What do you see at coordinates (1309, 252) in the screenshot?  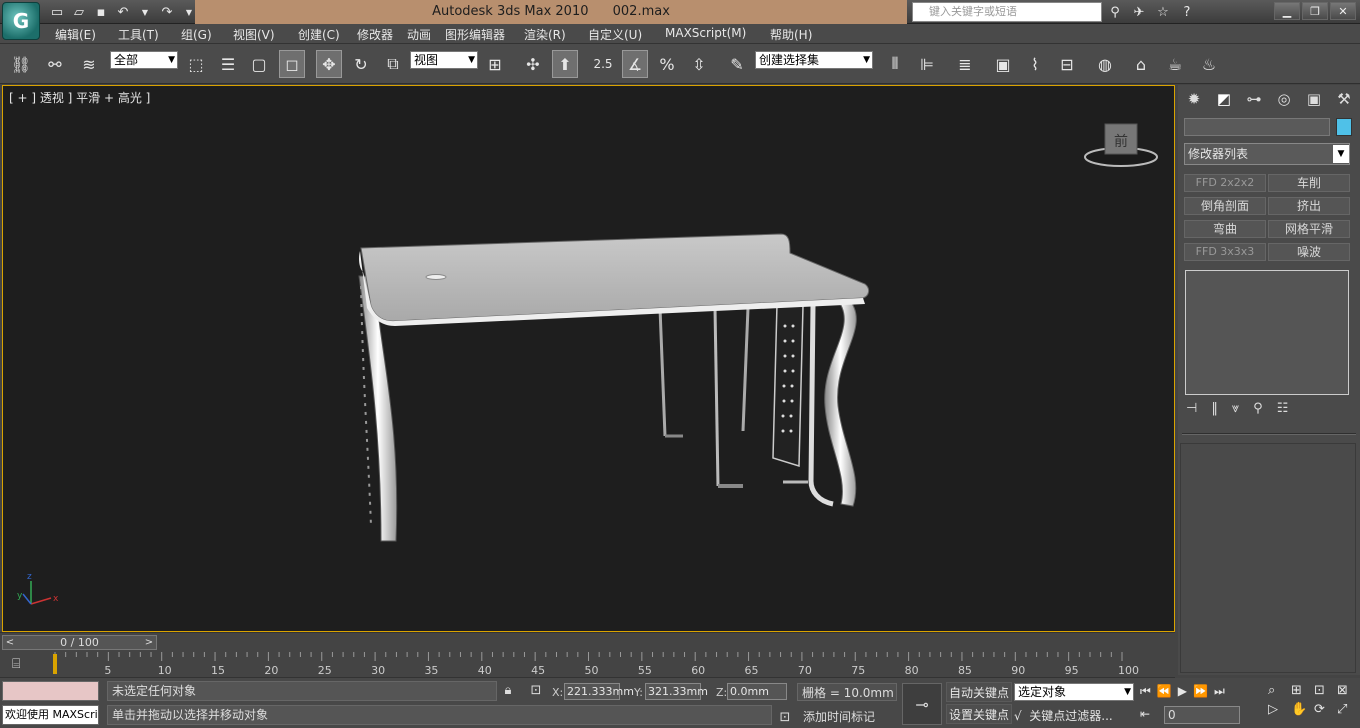 I see `modifier-noise-button: 噪波` at bounding box center [1309, 252].